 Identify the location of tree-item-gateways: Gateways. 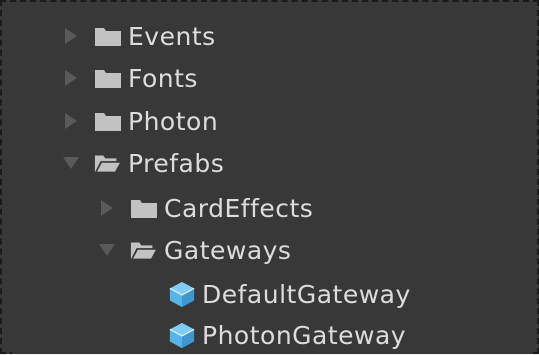
(275, 250).